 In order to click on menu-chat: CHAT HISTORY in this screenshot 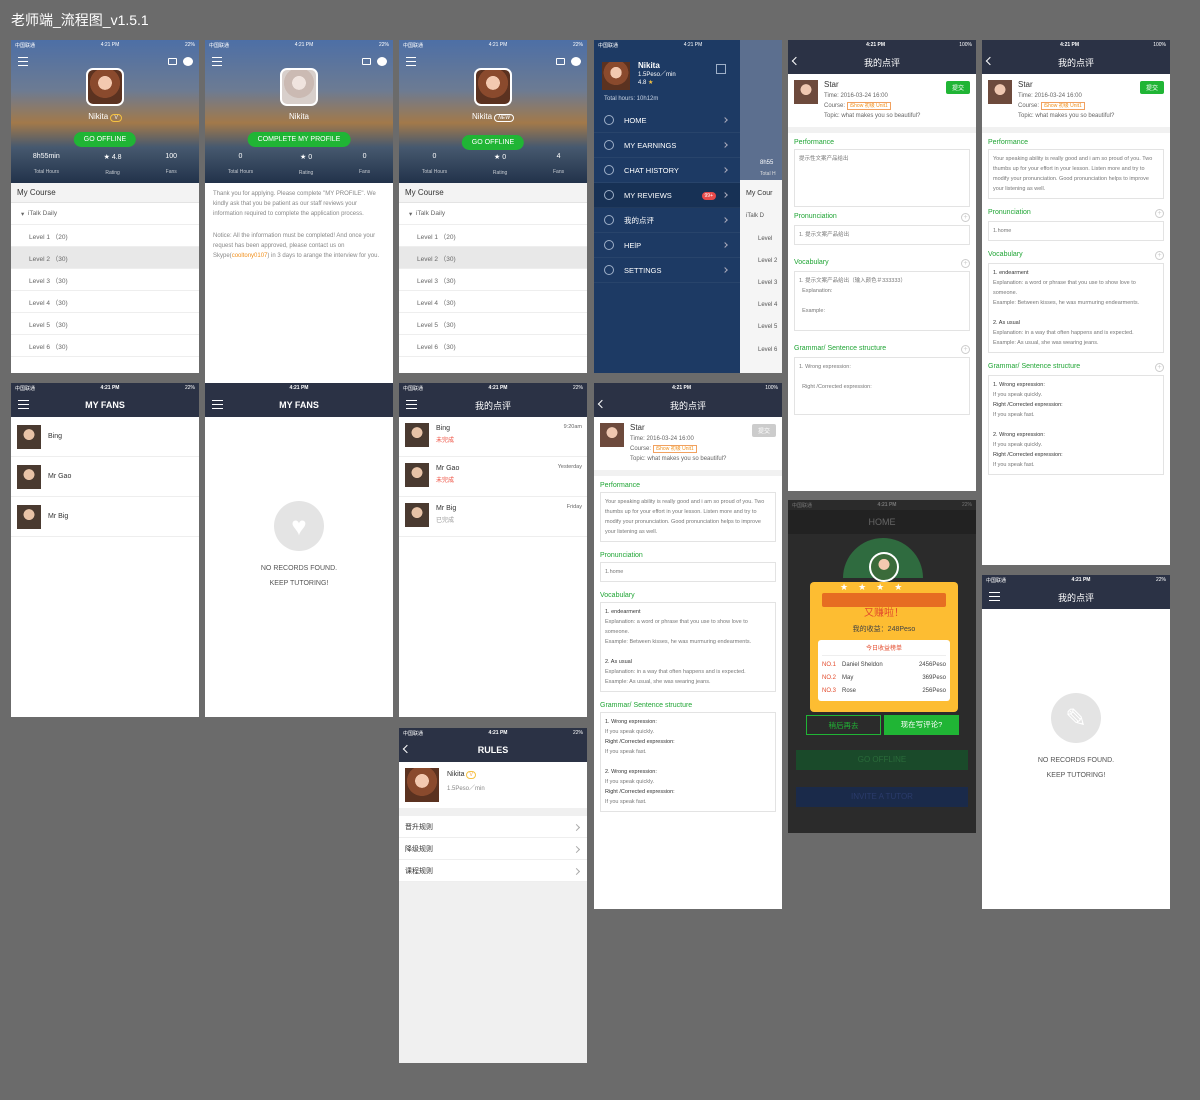, I will do `click(667, 170)`.